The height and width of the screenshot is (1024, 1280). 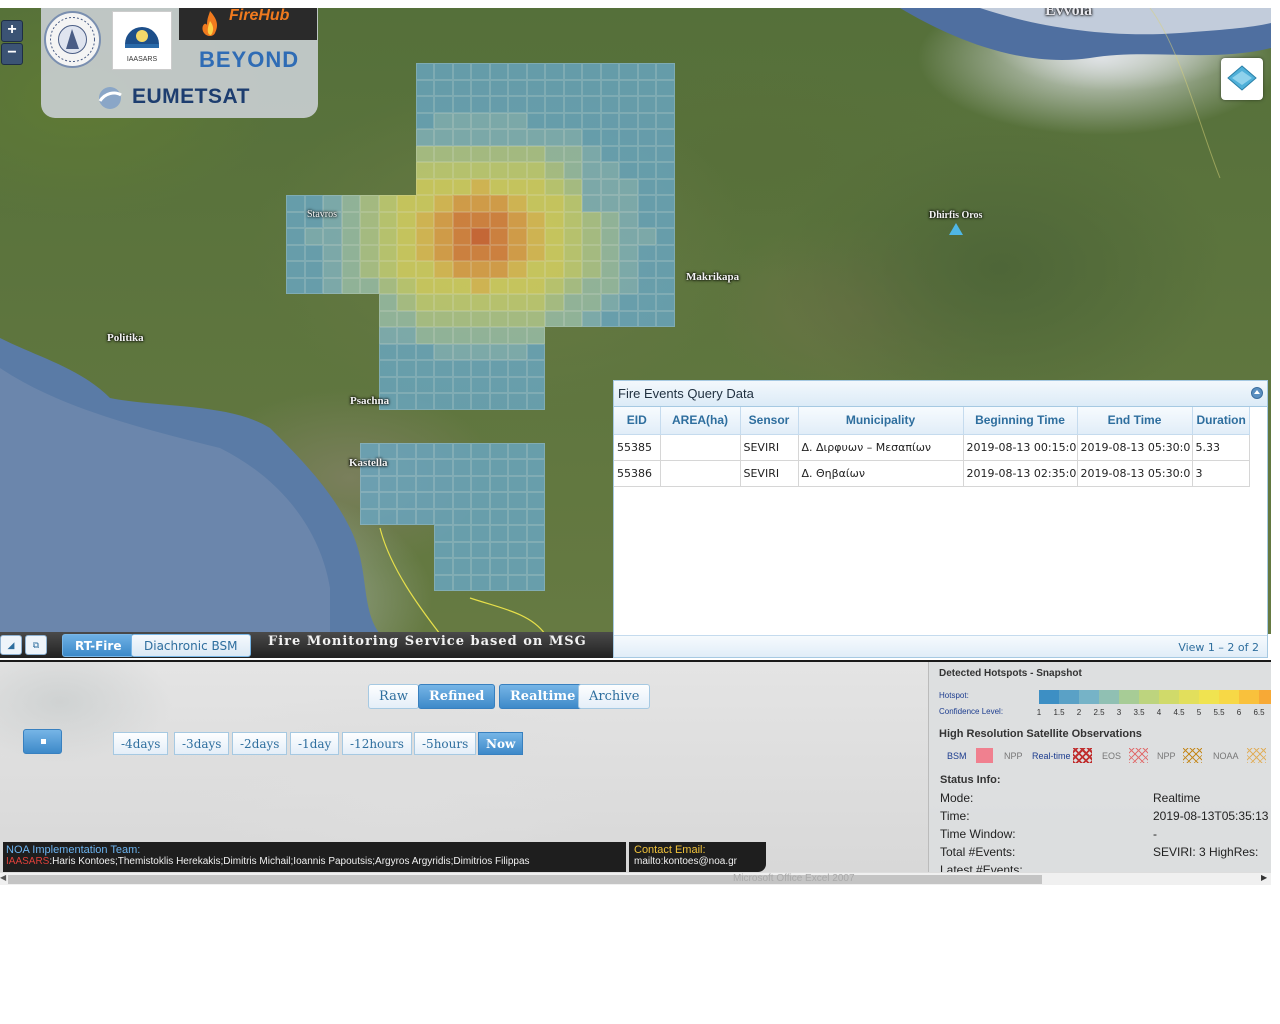 I want to click on window-icon: ⧉, so click(x=36, y=645).